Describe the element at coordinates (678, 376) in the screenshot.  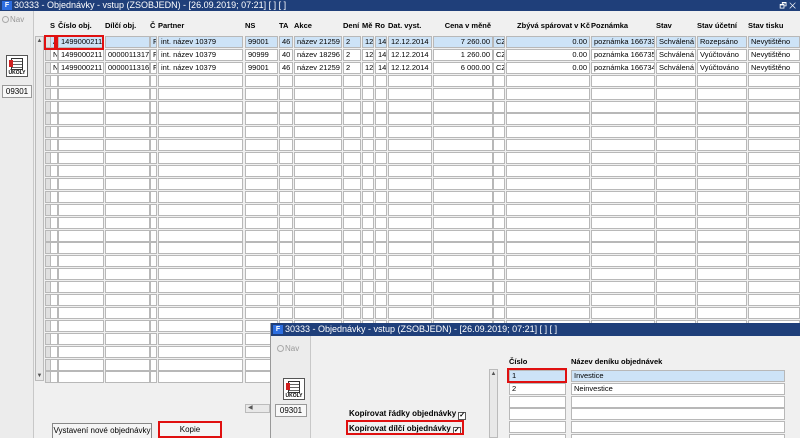
I see `journal-name-cell: Investice` at that location.